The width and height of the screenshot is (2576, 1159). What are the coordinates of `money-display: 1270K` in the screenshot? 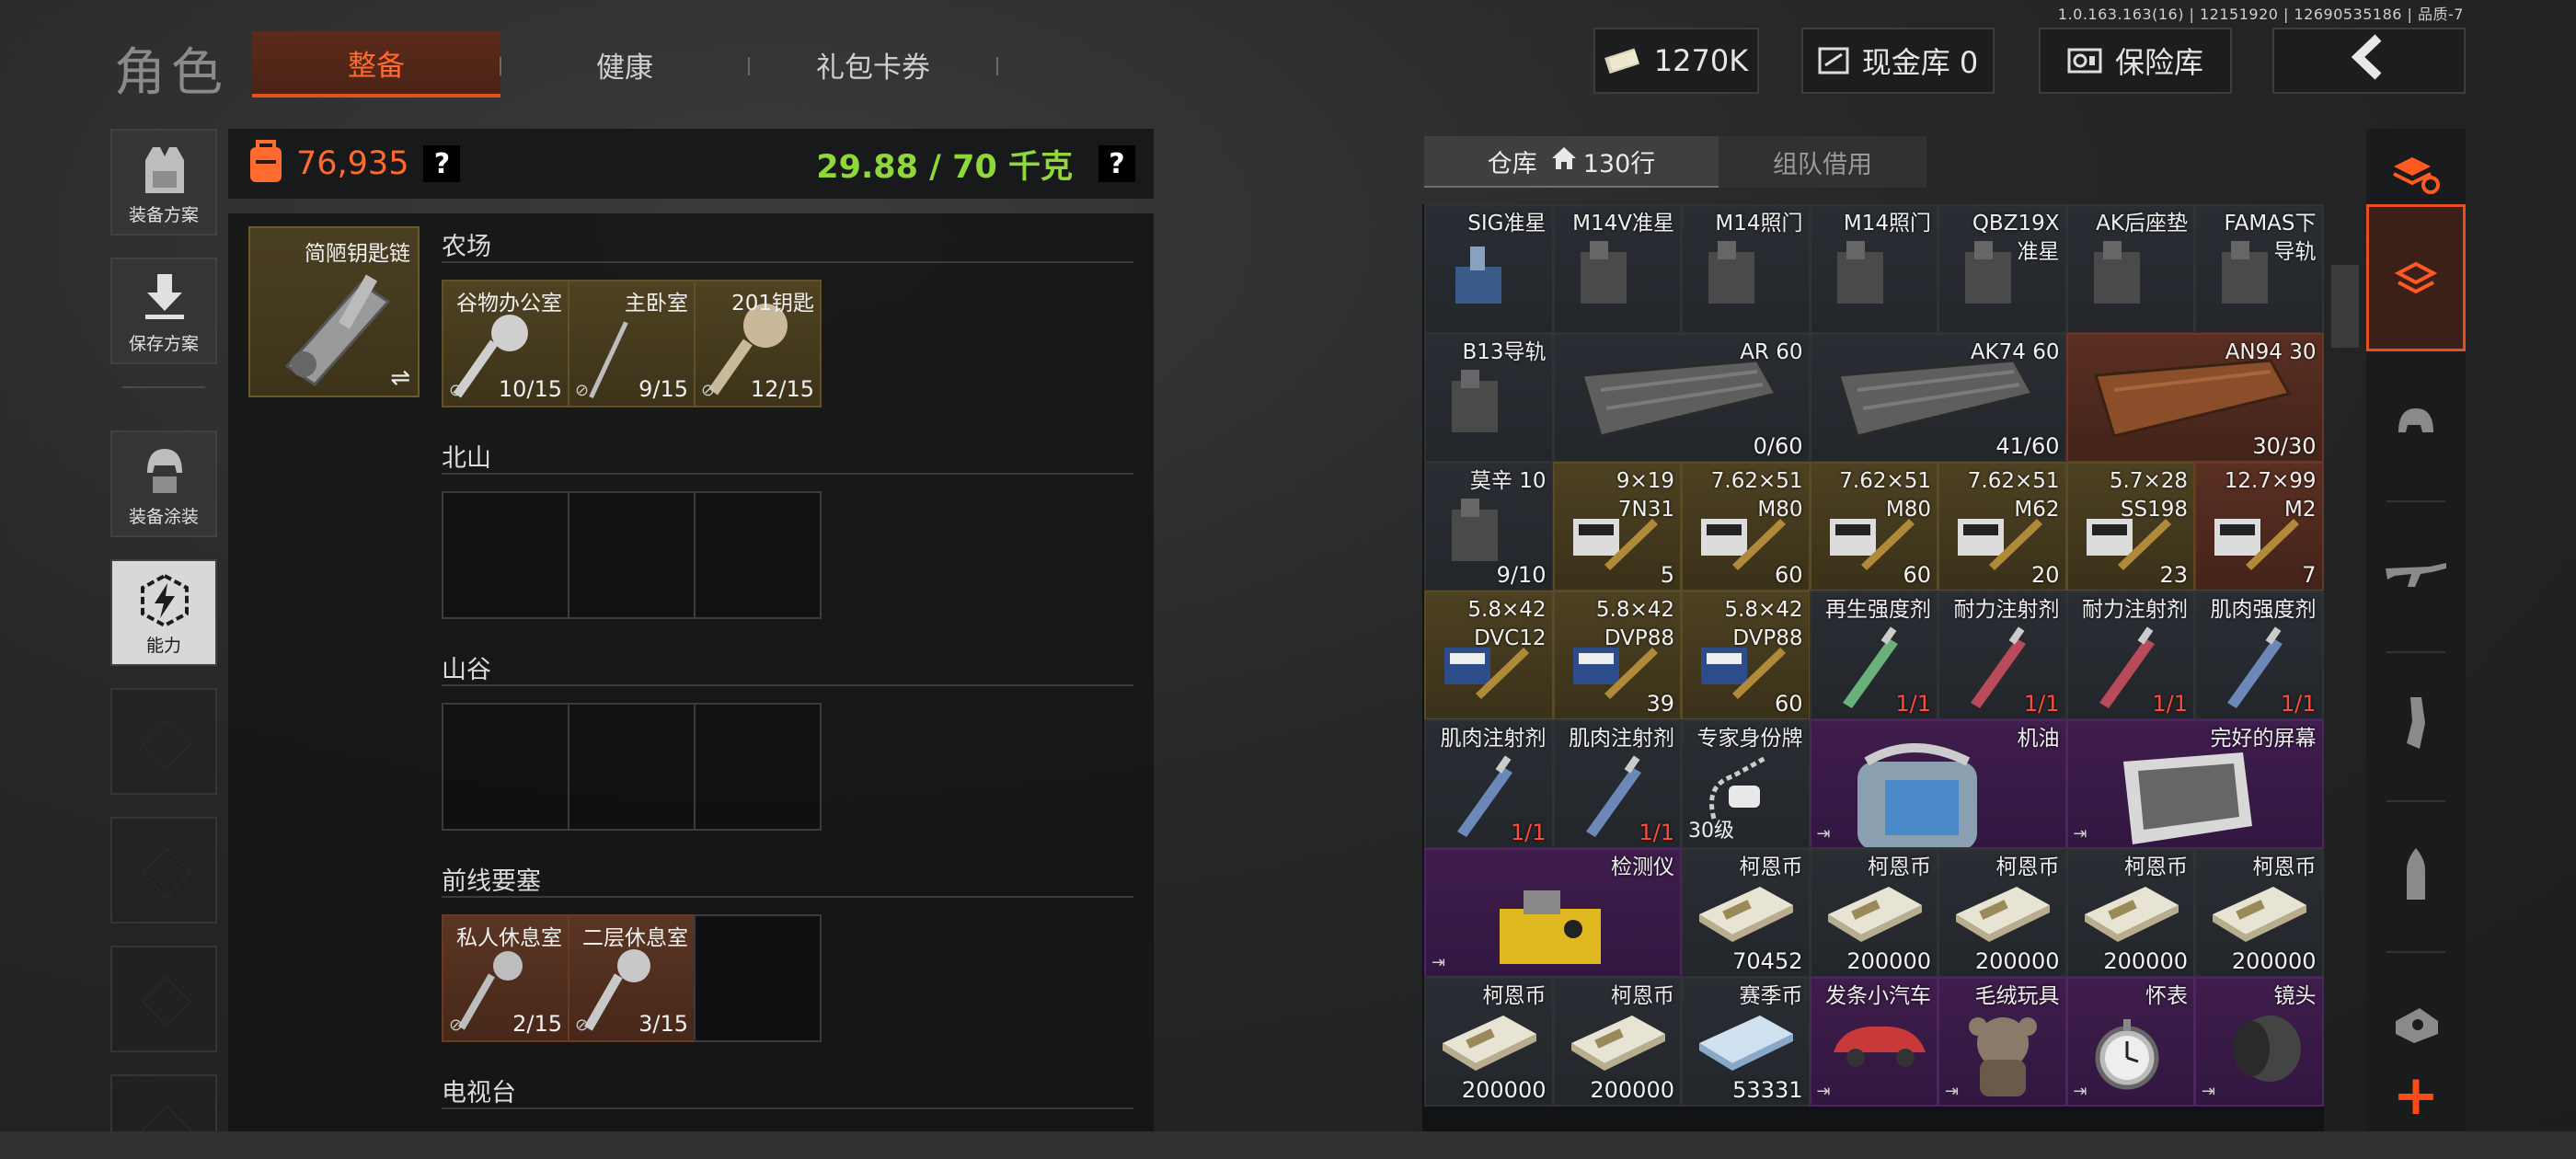 It's located at (1676, 61).